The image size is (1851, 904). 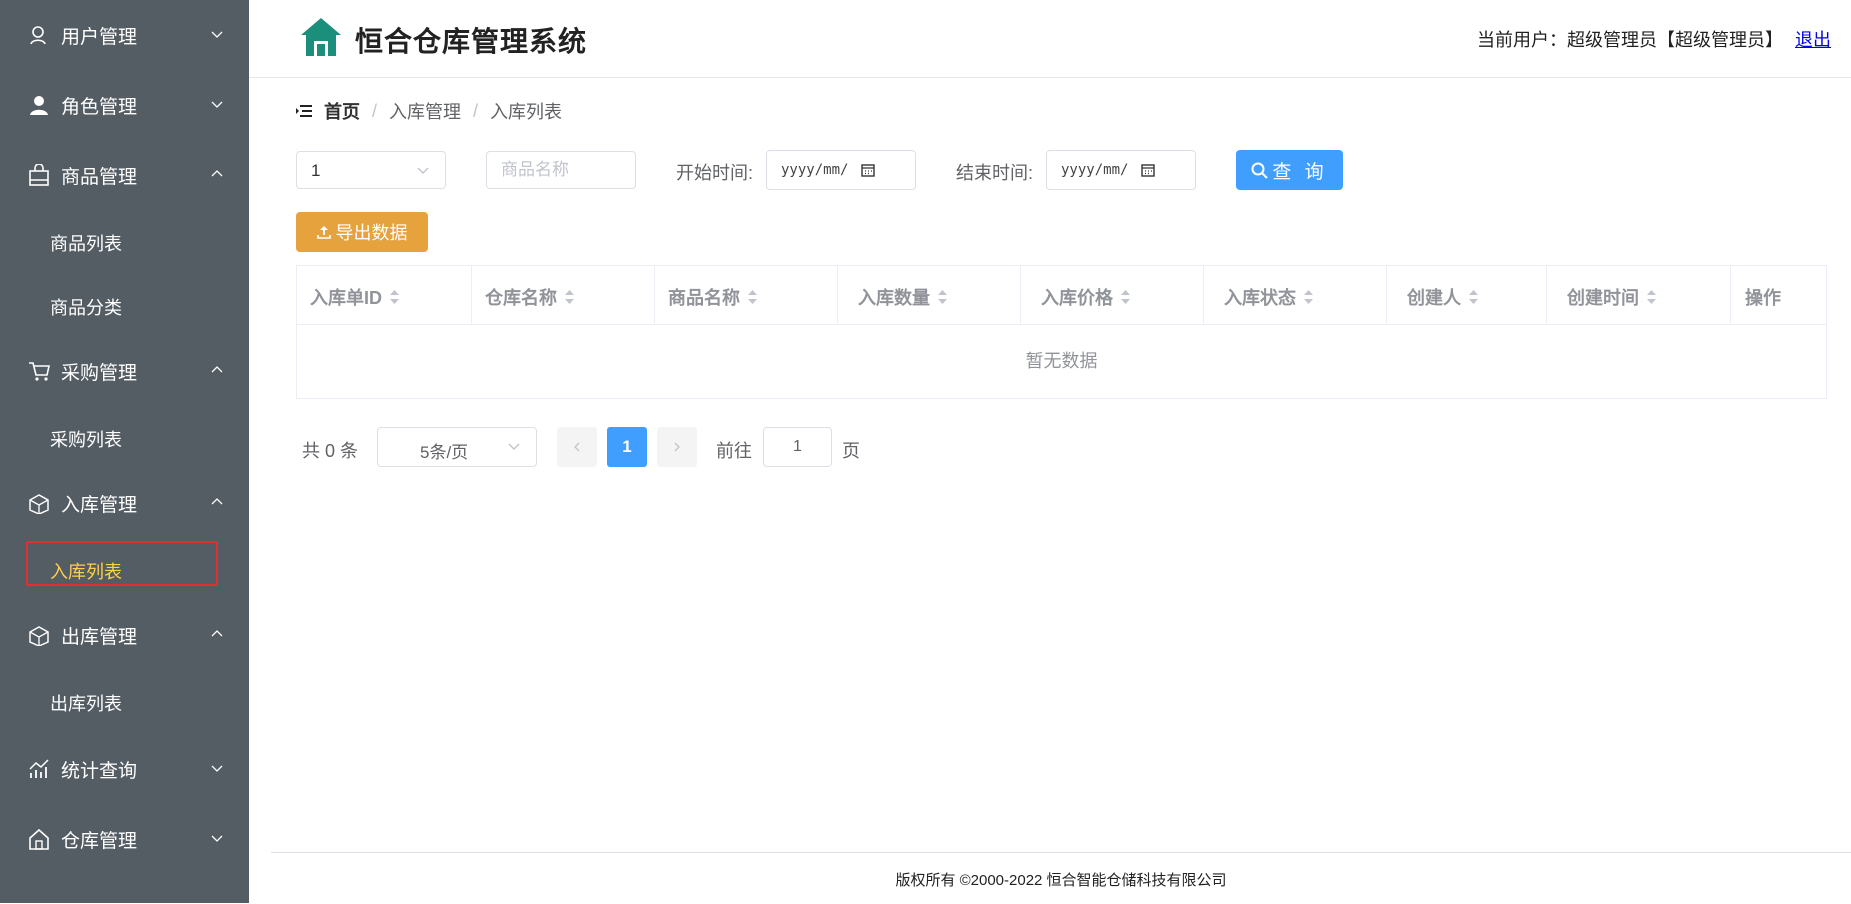 What do you see at coordinates (304, 111) in the screenshot?
I see `menu-fold-icon` at bounding box center [304, 111].